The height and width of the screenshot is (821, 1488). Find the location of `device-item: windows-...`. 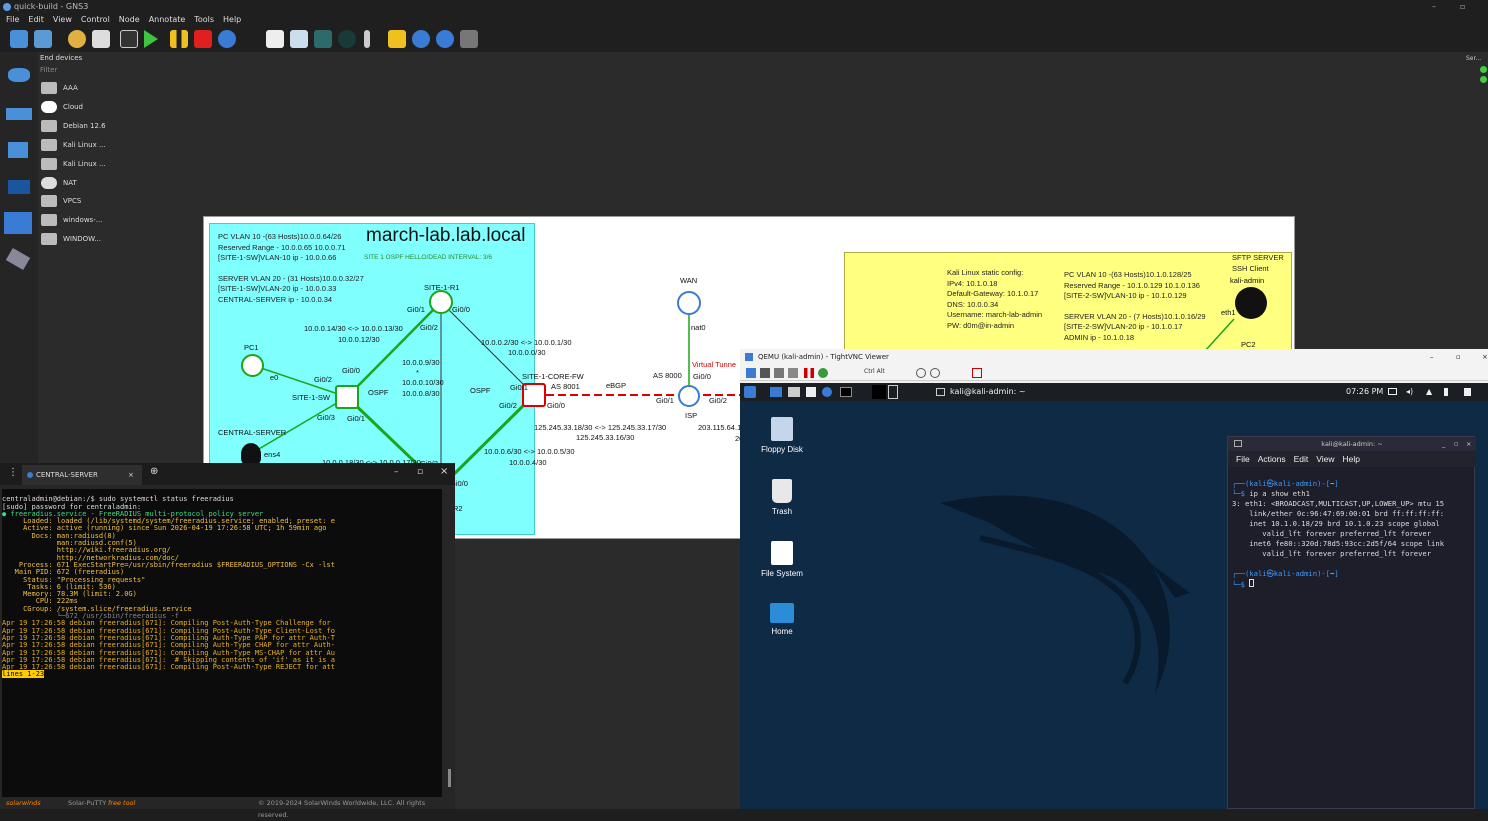

device-item: windows-... is located at coordinates (71, 220).